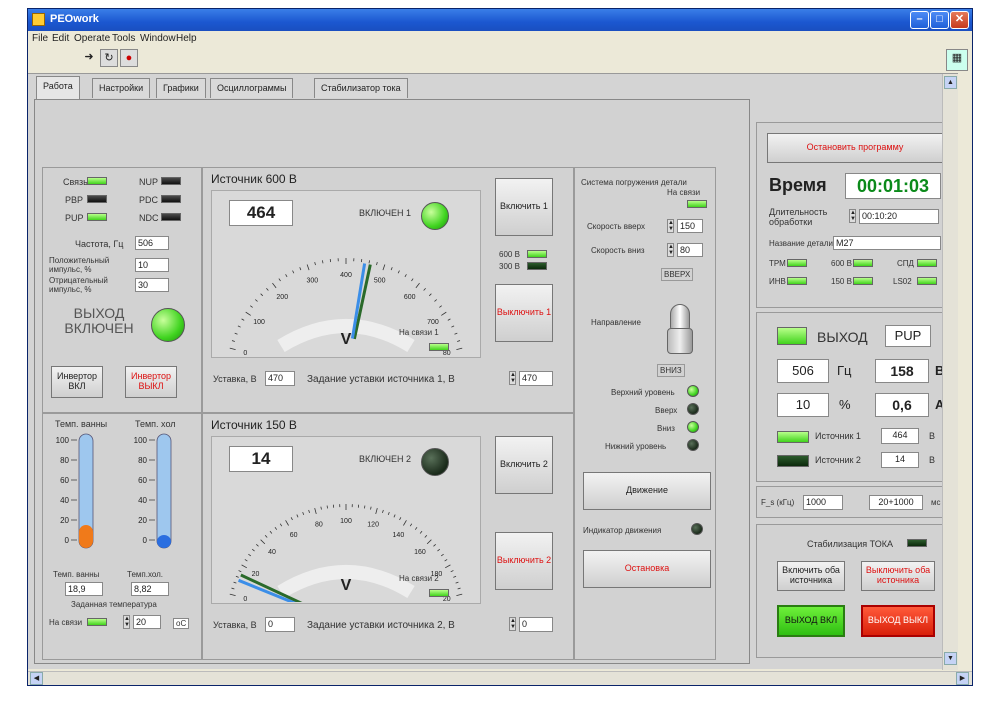 This screenshot has width=1000, height=704. Describe the element at coordinates (74, 218) in the screenshot. I see `pup-label: PUP` at that location.